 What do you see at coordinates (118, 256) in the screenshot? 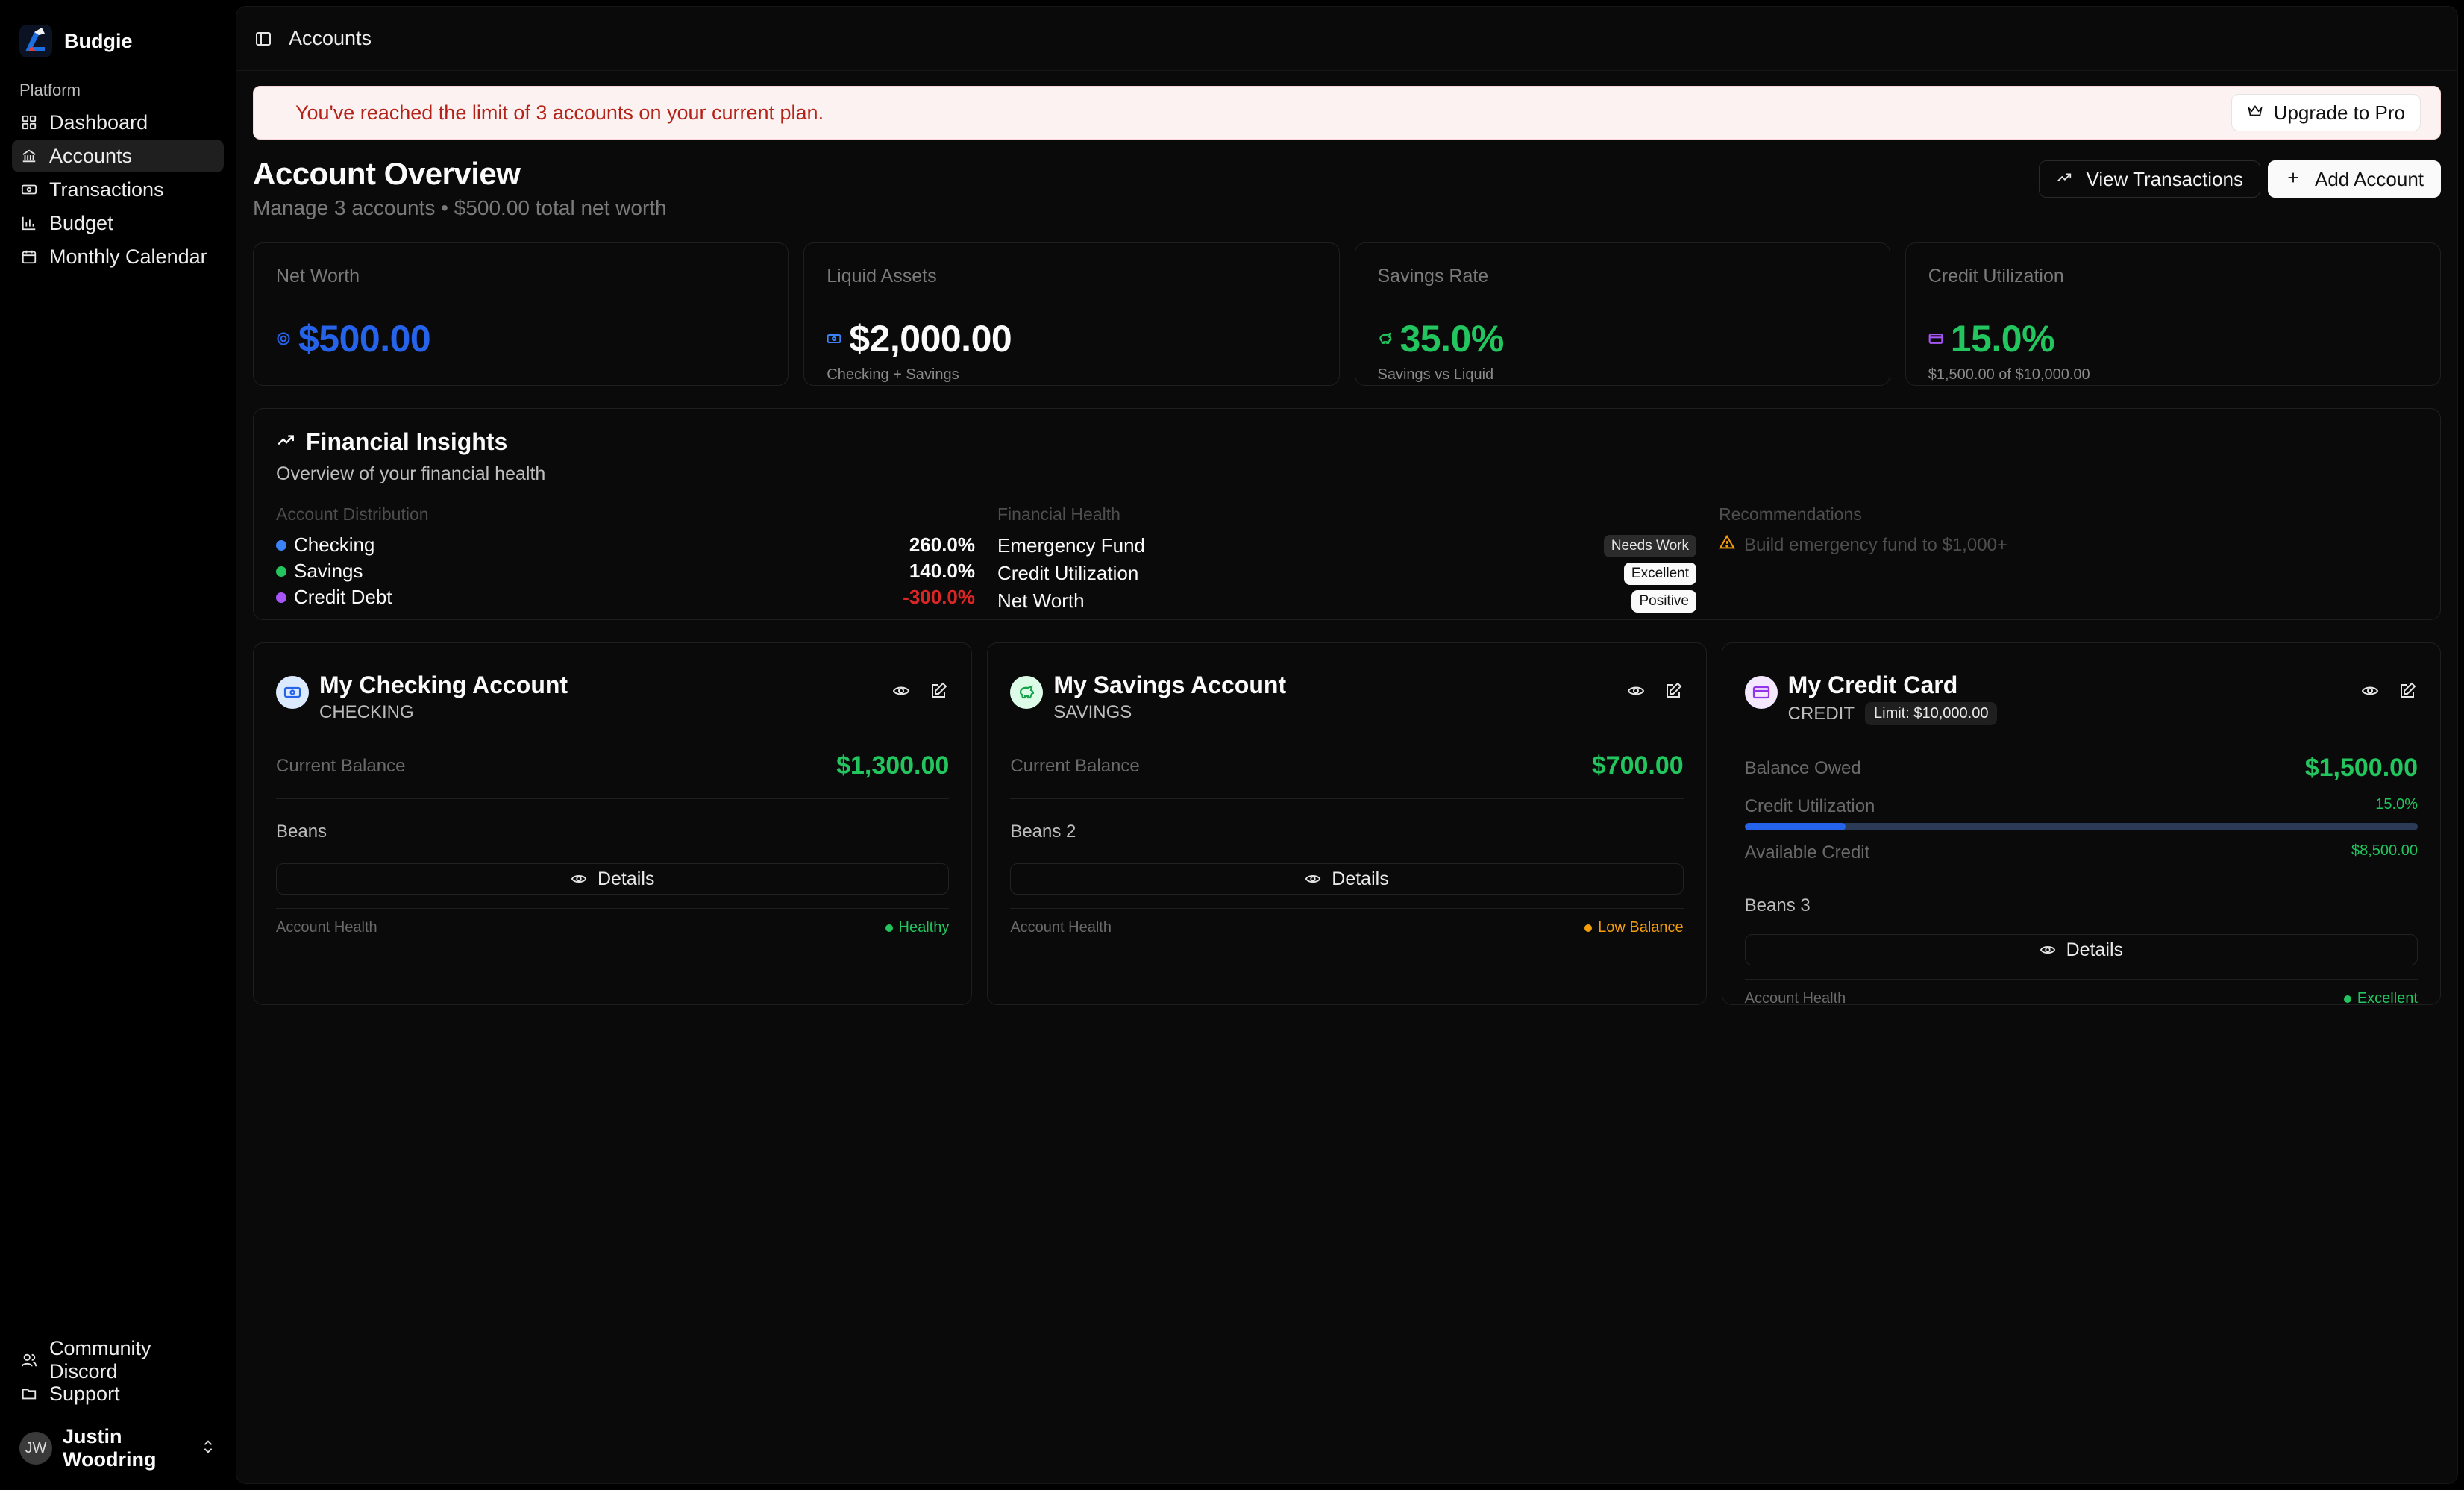
I see `sidebar-item-monthly-calendar: Monthly Calendar` at bounding box center [118, 256].